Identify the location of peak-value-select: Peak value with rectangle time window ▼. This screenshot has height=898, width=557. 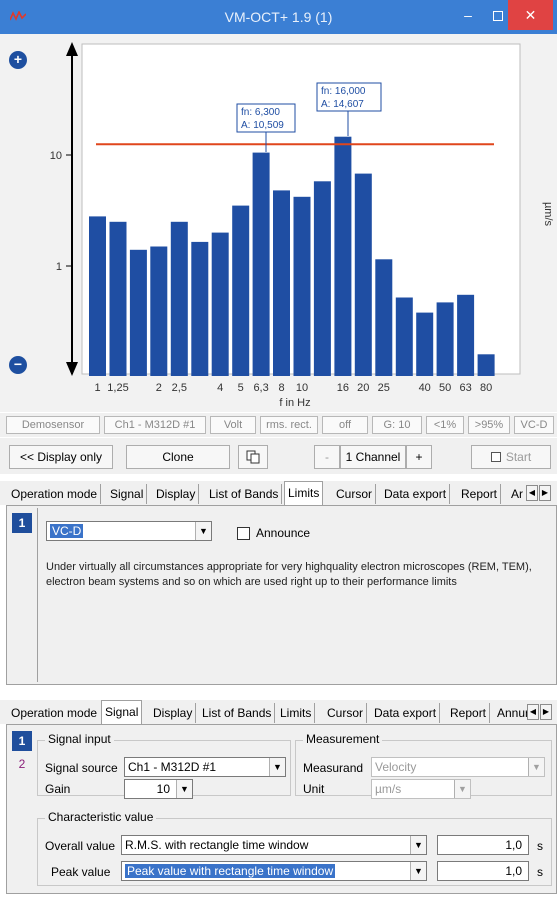
(274, 871).